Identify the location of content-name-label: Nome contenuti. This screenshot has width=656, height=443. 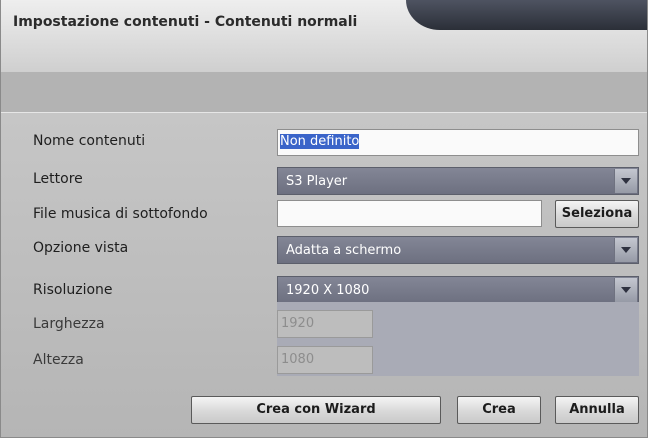
(89, 141).